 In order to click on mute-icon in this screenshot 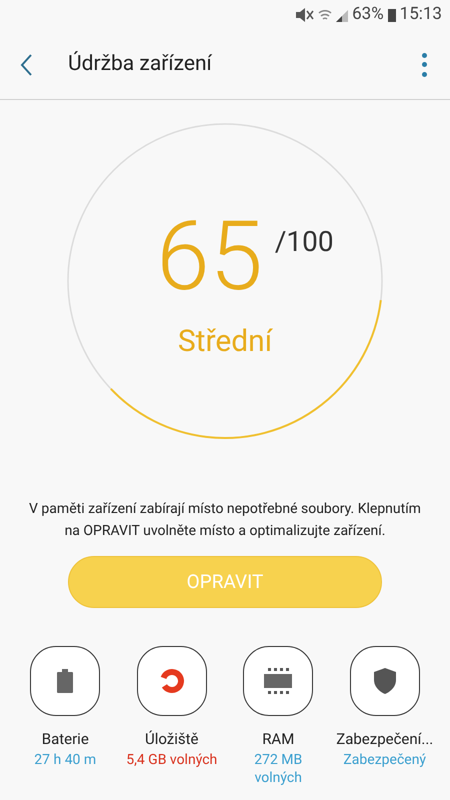, I will do `click(304, 15)`.